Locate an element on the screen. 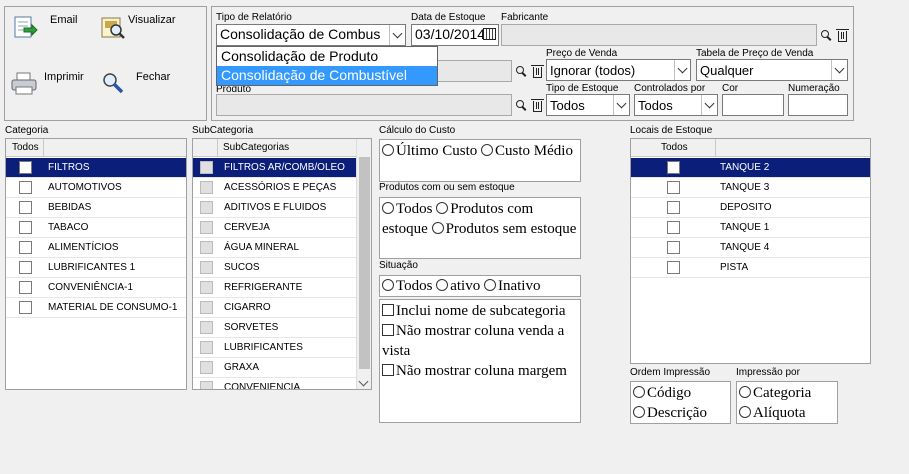 The image size is (909, 474). nao-mostrar-margem-checkbox: Não mostrar coluna margem is located at coordinates (480, 371).